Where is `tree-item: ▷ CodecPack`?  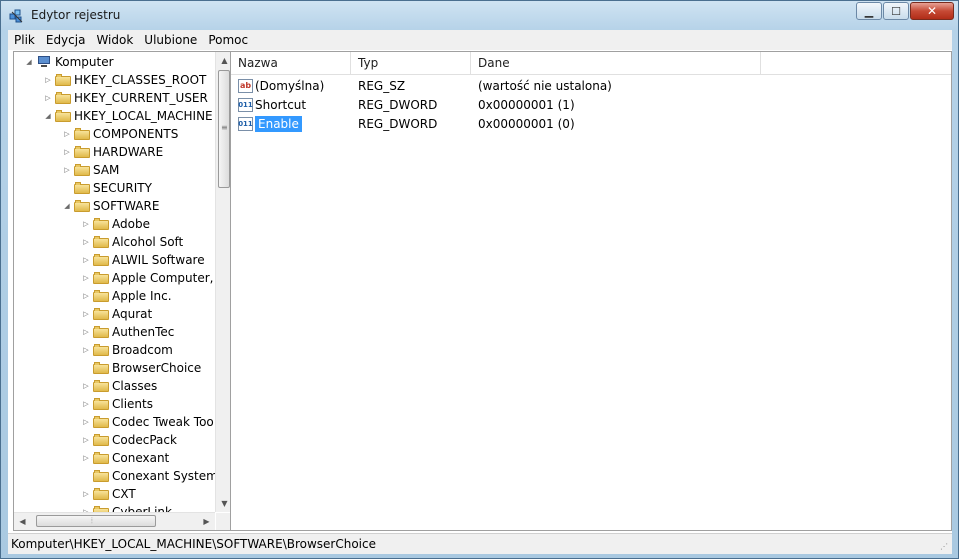
tree-item: ▷ CodecPack is located at coordinates (129, 440).